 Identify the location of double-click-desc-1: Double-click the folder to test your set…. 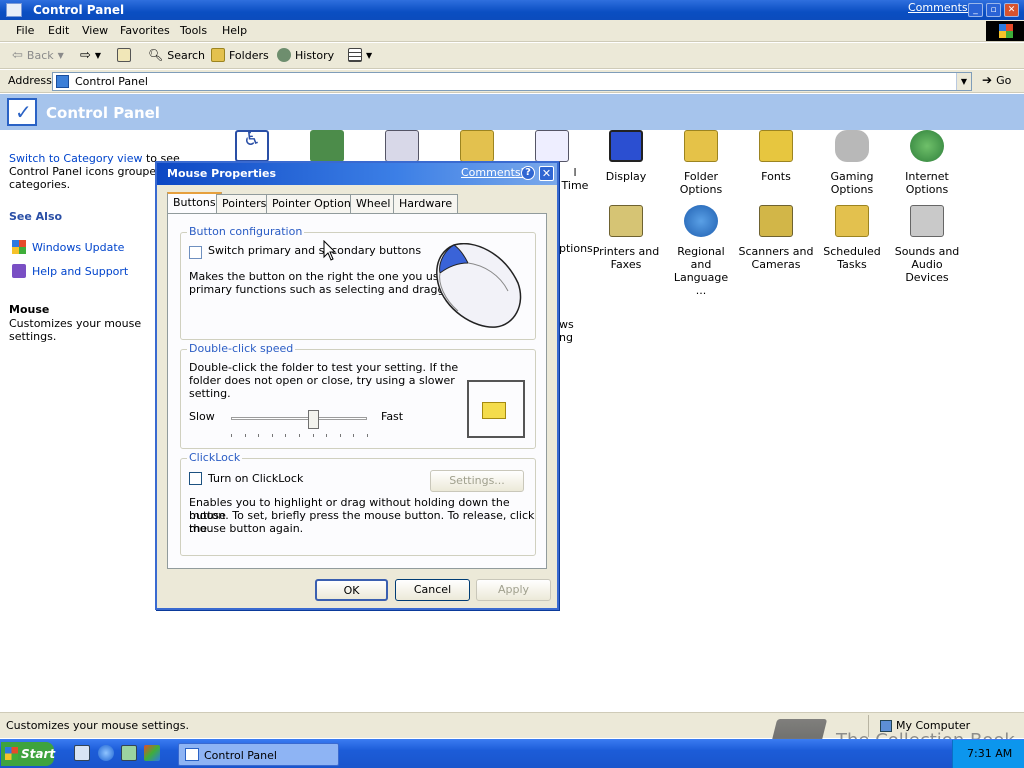
(324, 367).